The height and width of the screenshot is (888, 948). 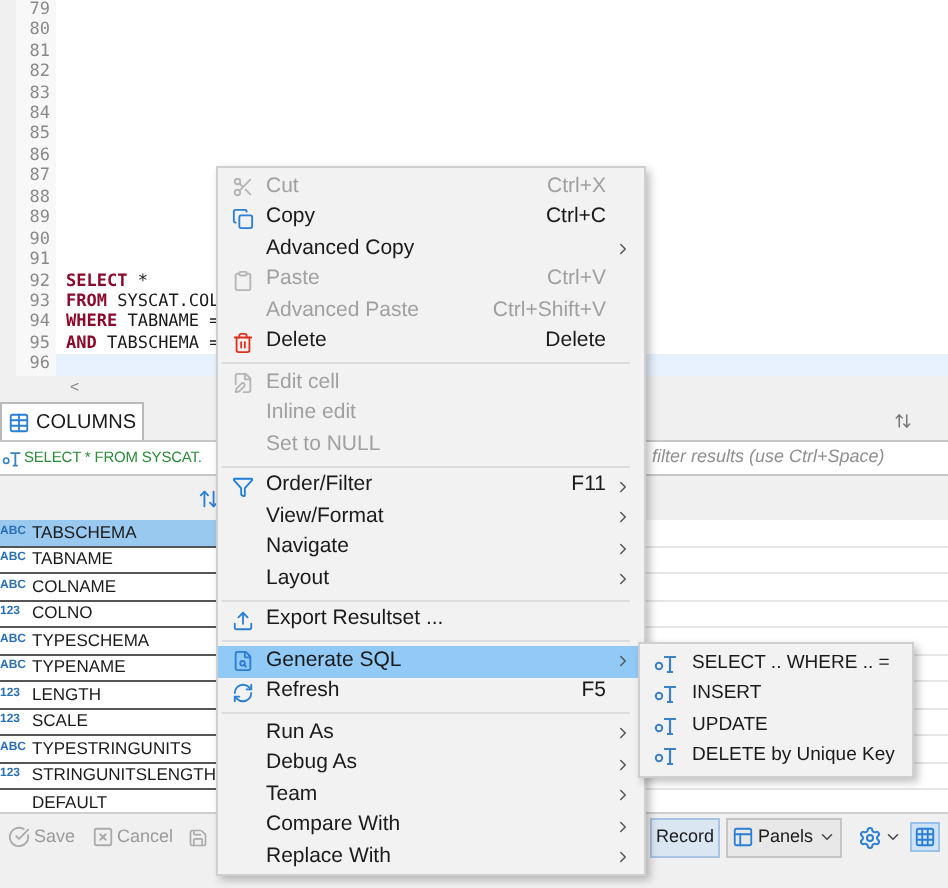 What do you see at coordinates (62, 613) in the screenshot?
I see `column-name: COLNO` at bounding box center [62, 613].